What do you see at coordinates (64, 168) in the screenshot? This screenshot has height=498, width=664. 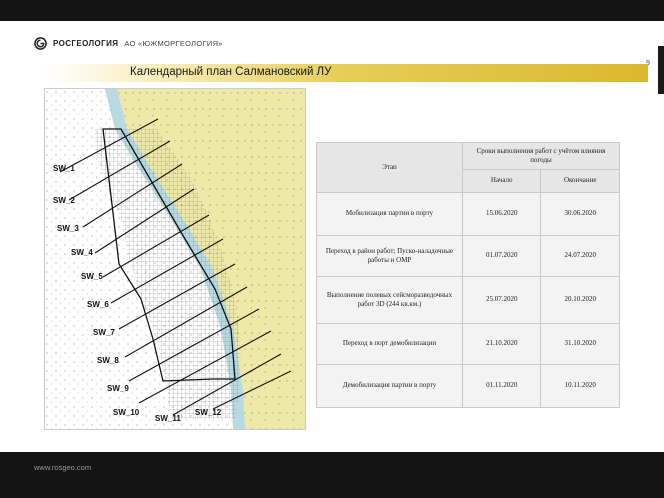 I see `profile-label: SW_1` at bounding box center [64, 168].